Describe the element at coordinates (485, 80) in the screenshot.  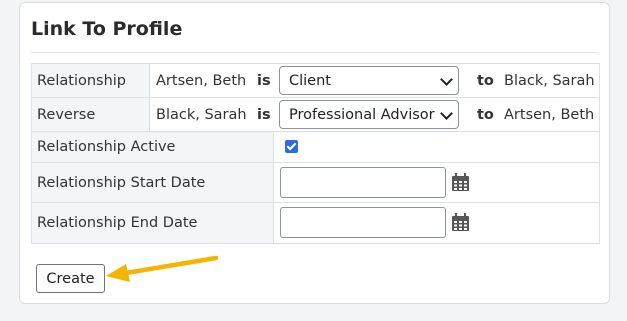
I see `relationship-to-word: to` at that location.